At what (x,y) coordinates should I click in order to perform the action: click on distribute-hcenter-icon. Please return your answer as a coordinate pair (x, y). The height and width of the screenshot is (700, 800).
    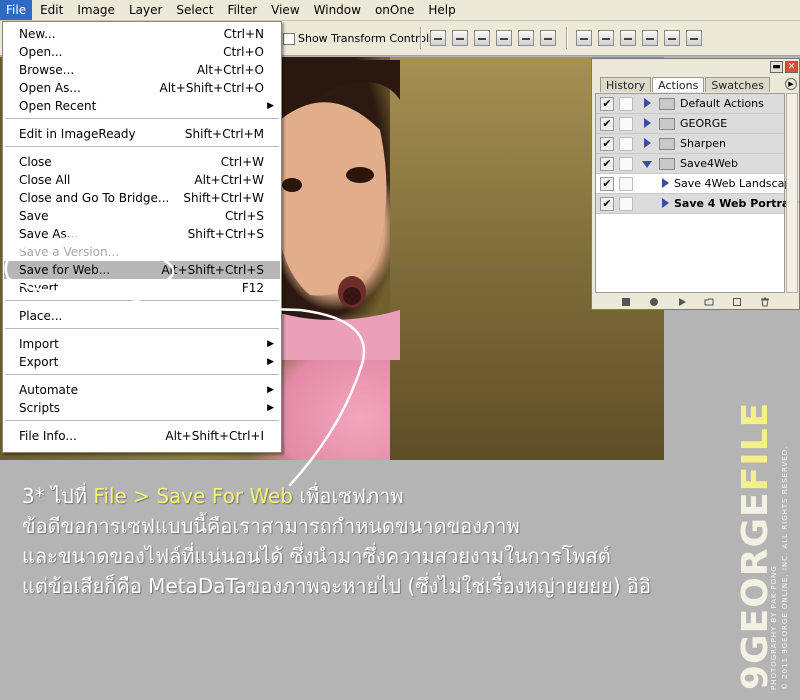
    Looking at the image, I should click on (672, 38).